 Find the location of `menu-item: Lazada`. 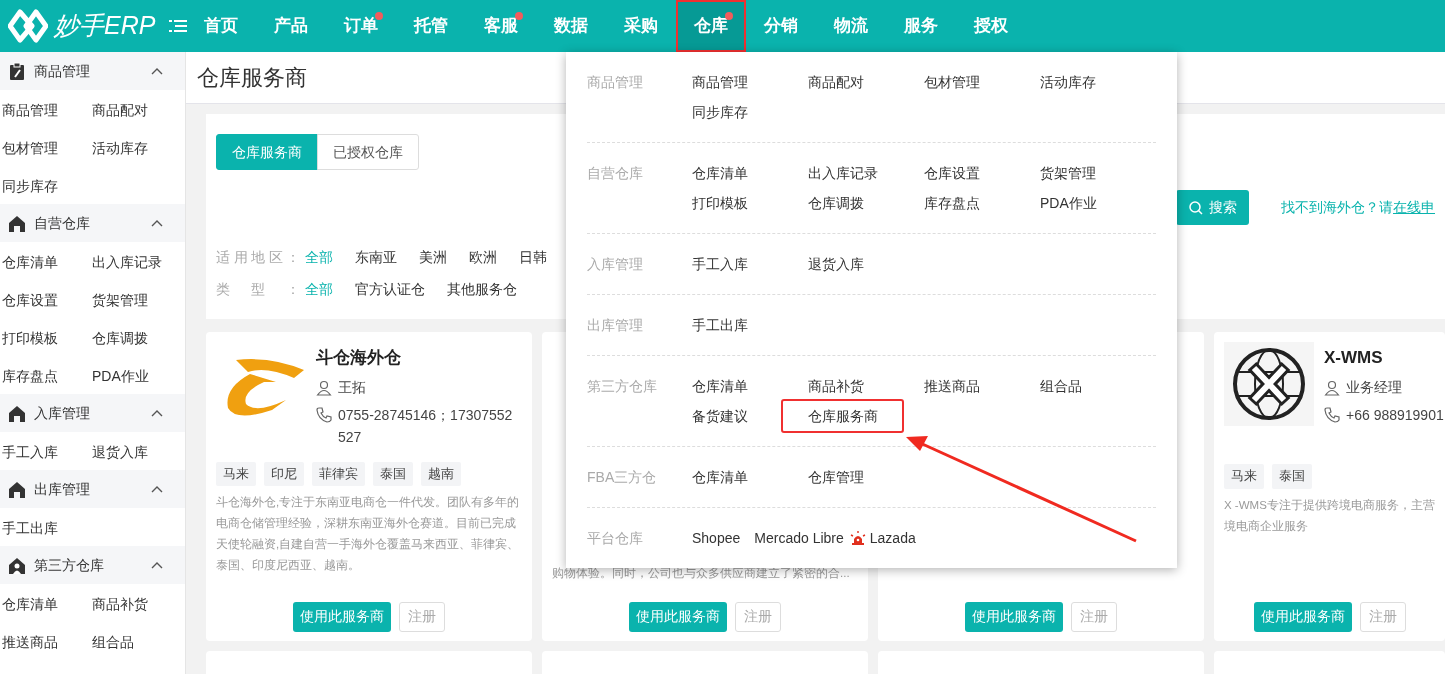

menu-item: Lazada is located at coordinates (882, 538).